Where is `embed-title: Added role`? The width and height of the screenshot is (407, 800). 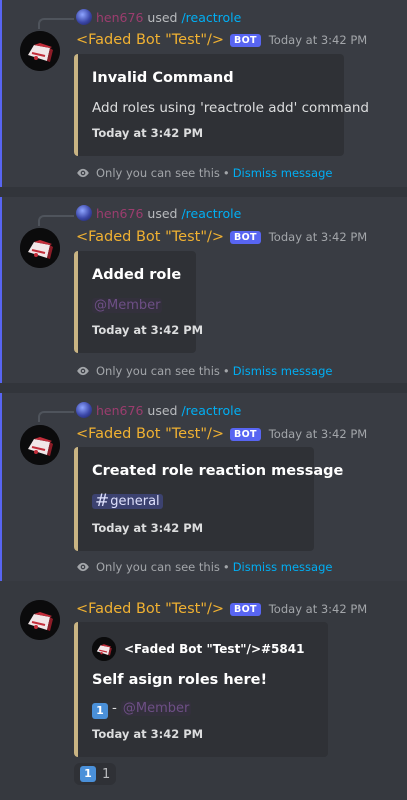 embed-title: Added role is located at coordinates (137, 275).